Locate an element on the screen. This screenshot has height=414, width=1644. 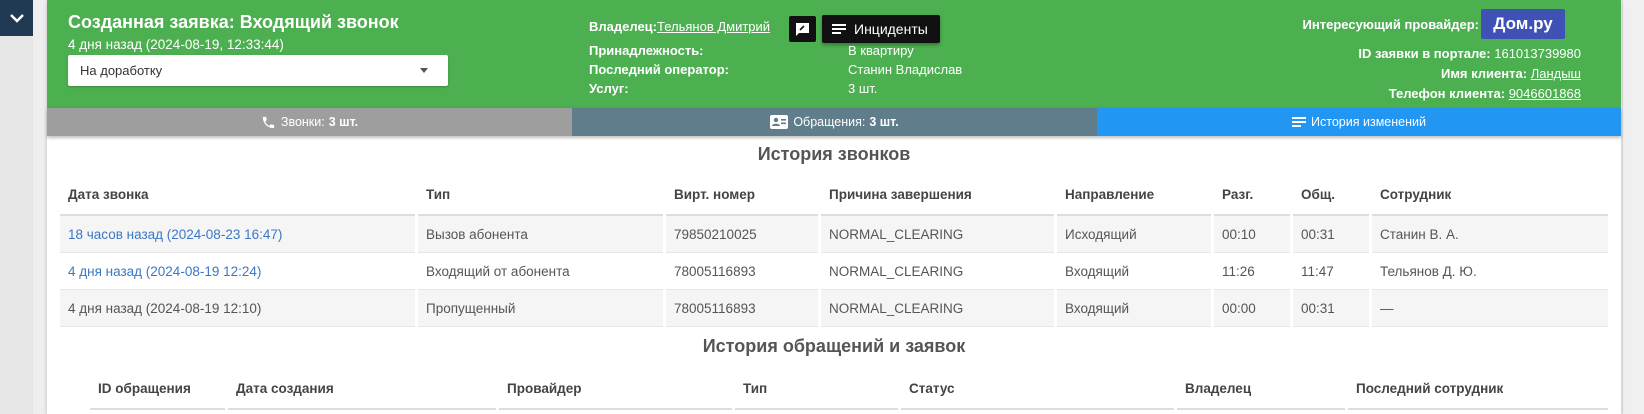
col-total: Общ. is located at coordinates (1331, 195).